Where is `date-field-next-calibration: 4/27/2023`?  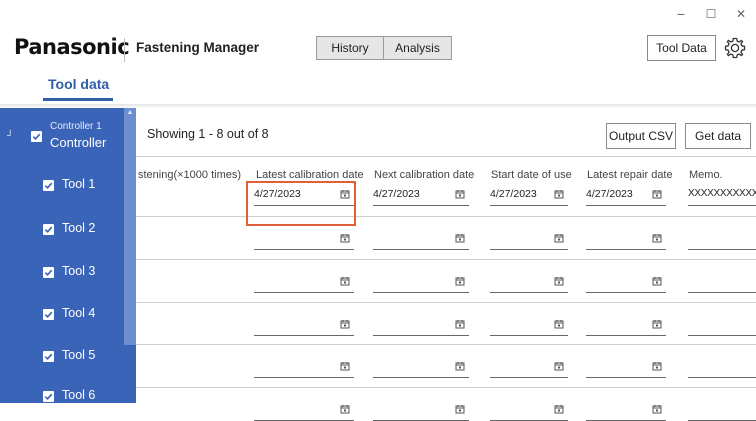 date-field-next-calibration: 4/27/2023 is located at coordinates (421, 195).